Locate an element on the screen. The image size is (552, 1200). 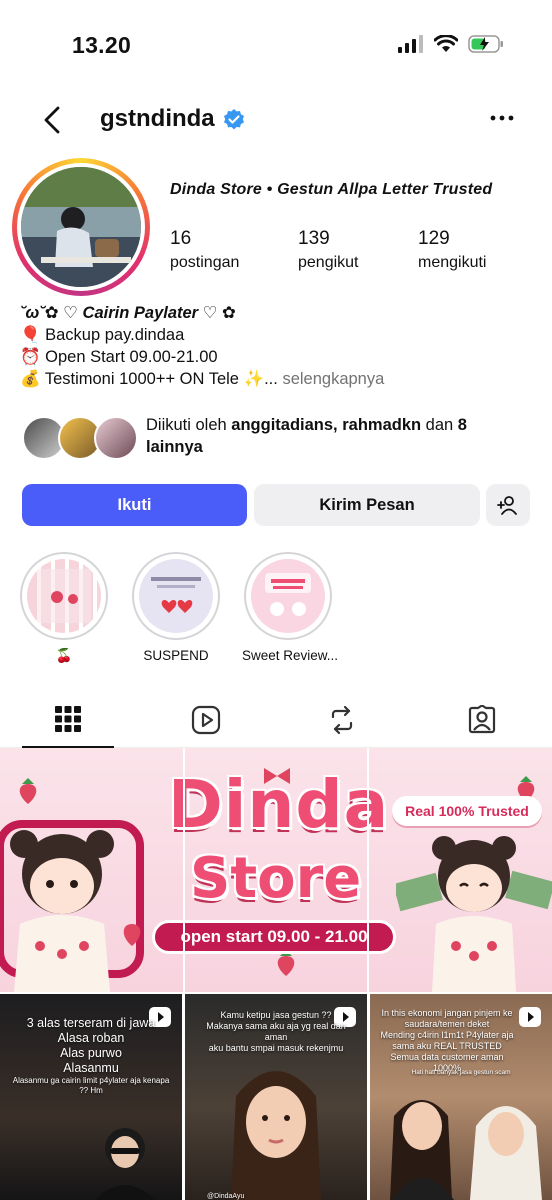
stat-following-count: 129 is located at coordinates (434, 238).